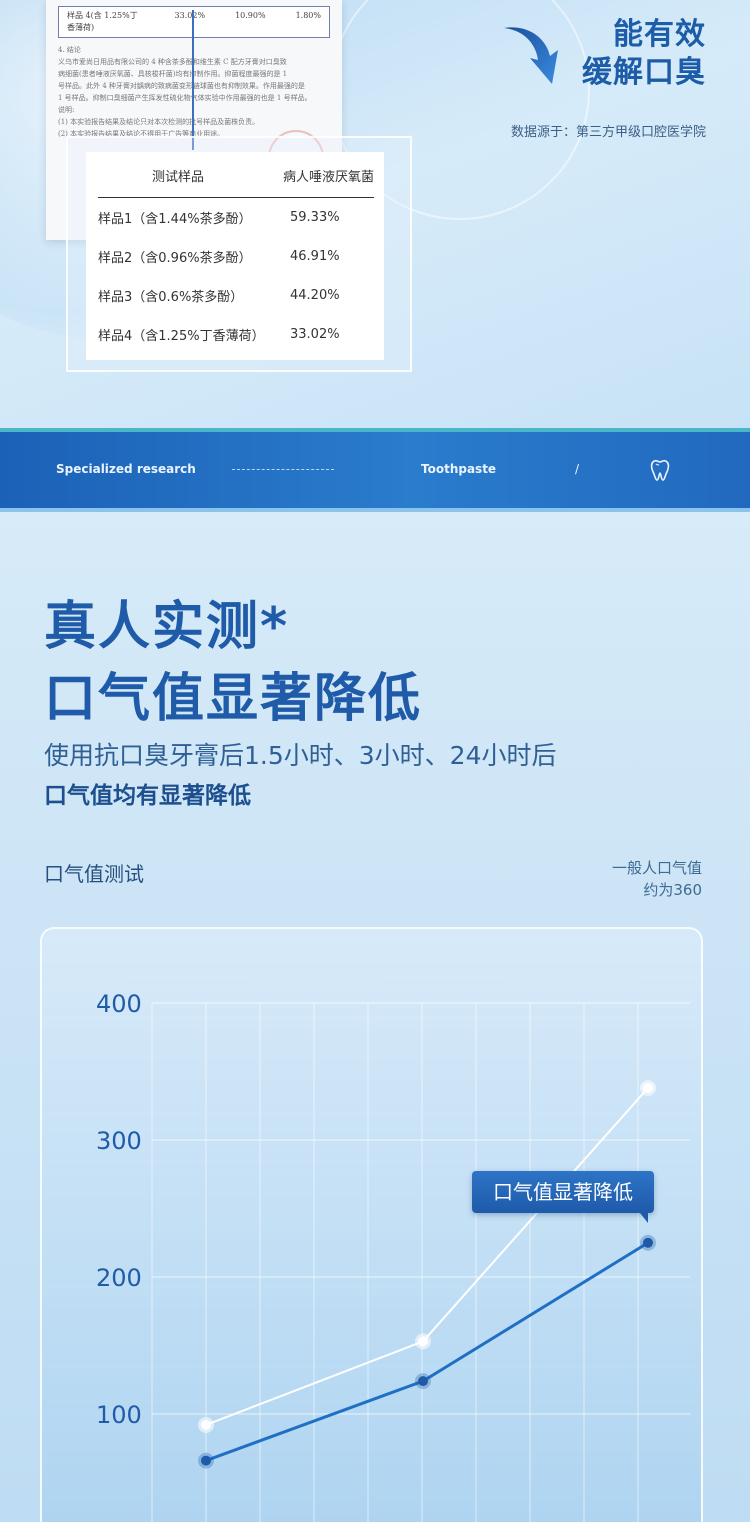  I want to click on chart-note-line2: 约为360, so click(672, 890).